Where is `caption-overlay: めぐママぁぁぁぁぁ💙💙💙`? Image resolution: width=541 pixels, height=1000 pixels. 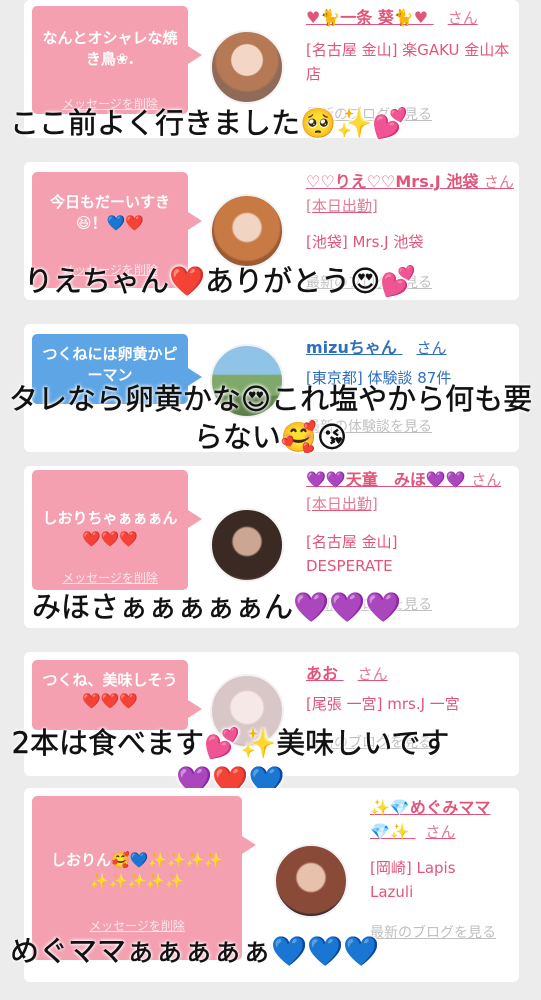 caption-overlay: めぐママぁぁぁぁぁ💙💙💙 is located at coordinates (195, 951).